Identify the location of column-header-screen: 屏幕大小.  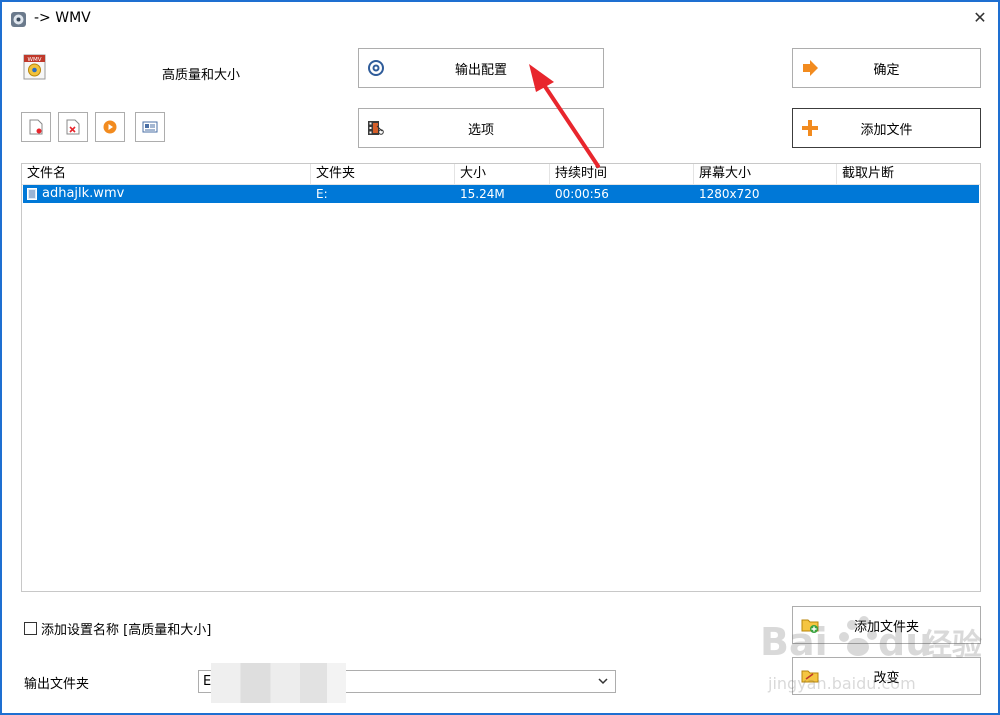
(765, 174).